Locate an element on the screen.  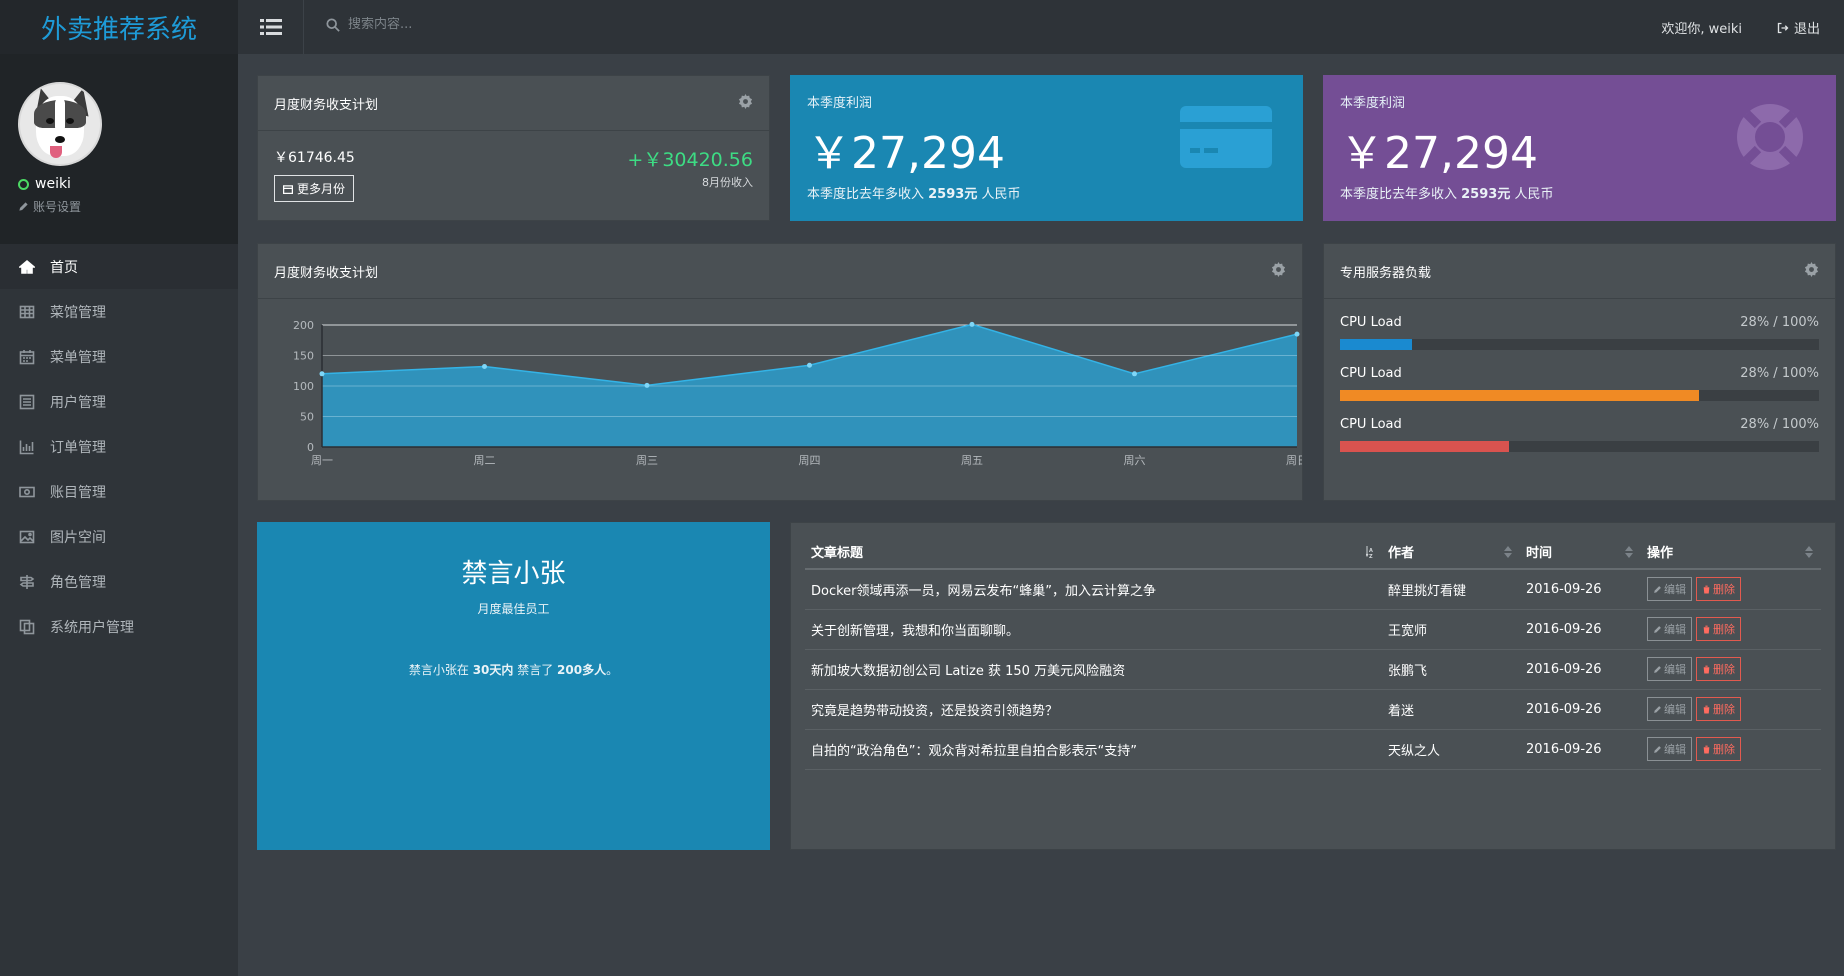
profit-card-1: 本季度利润 ￥27,294 本季度比去年多收入 2593元 人民币 is located at coordinates (1046, 148).